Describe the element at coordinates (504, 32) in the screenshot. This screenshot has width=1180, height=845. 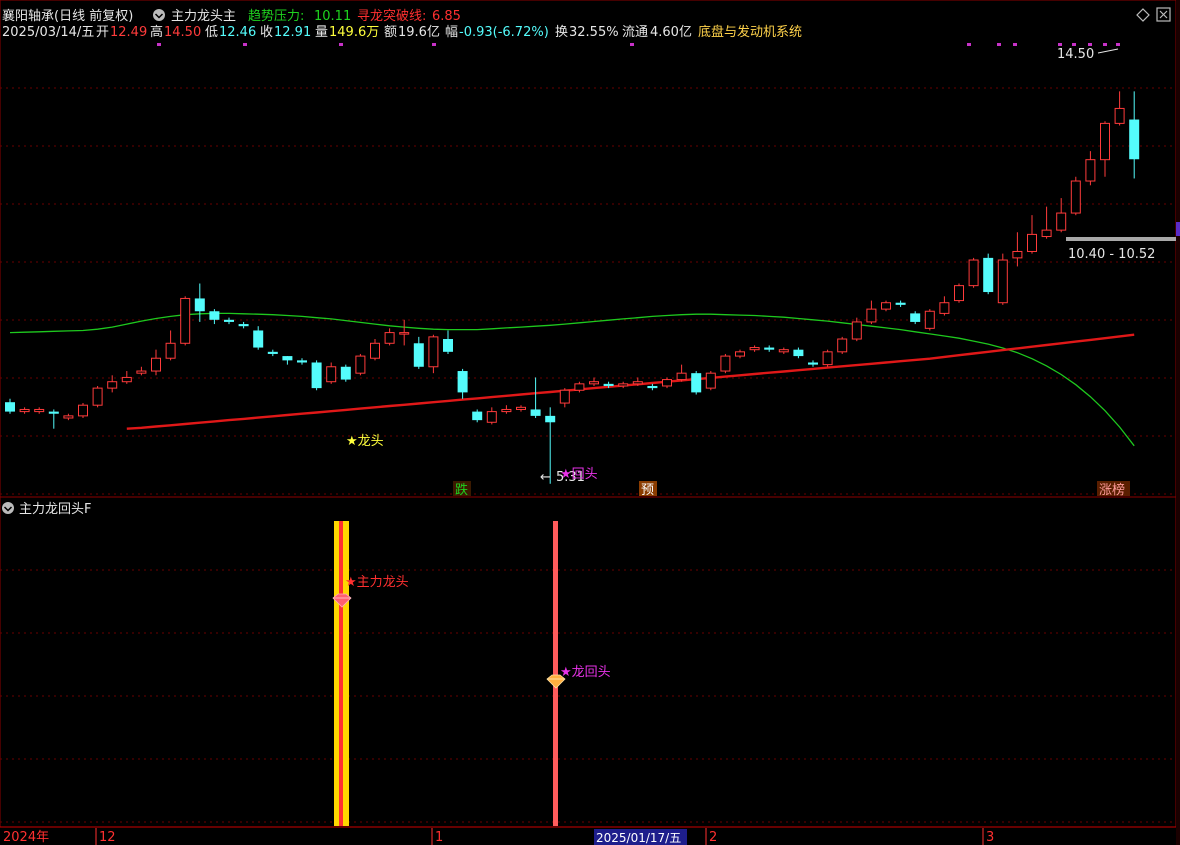
I see `change-value: -0.93(-6.72%)` at that location.